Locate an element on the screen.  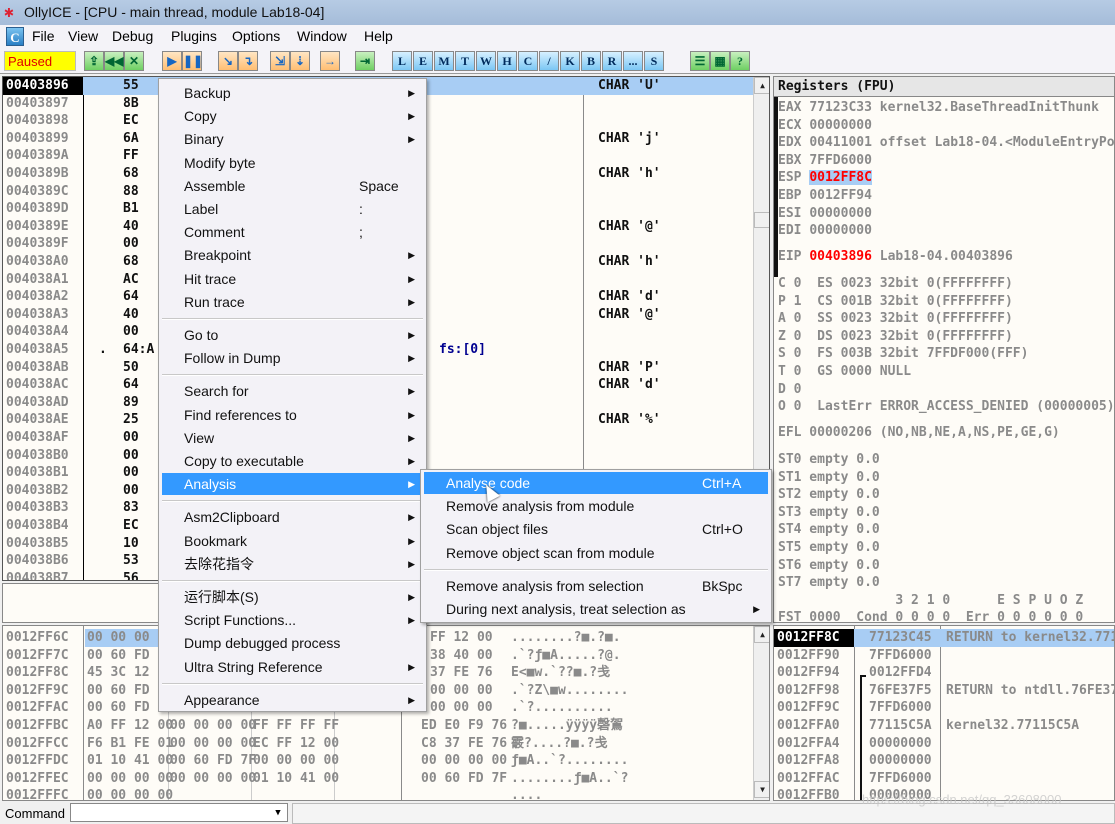
run-icon: ▶ is located at coordinates (172, 61).